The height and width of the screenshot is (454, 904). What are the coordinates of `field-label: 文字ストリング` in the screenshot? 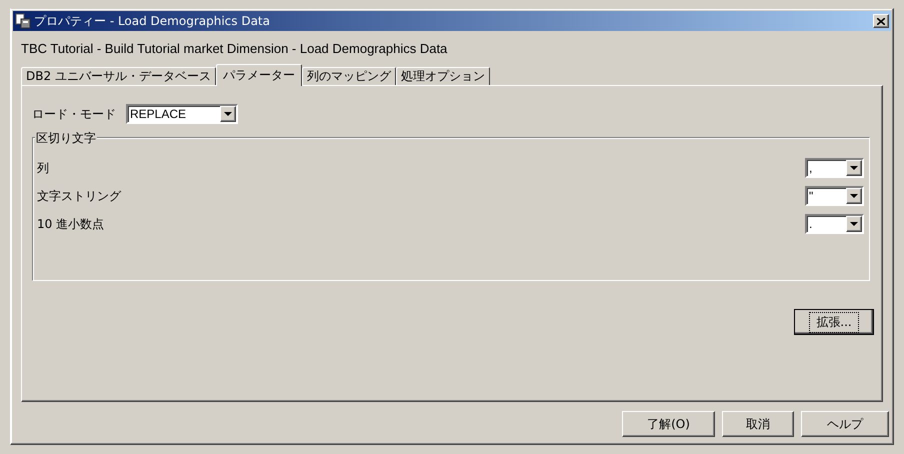 It's located at (79, 196).